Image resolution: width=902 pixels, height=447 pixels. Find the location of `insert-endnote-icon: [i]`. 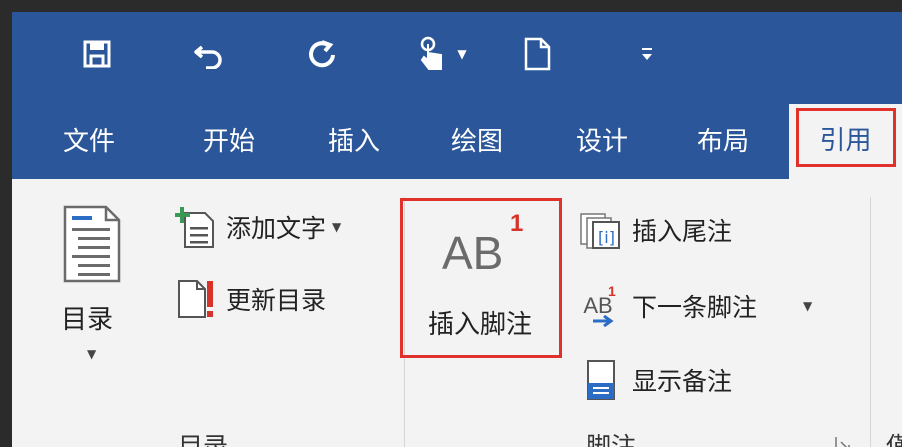

insert-endnote-icon: [i] is located at coordinates (601, 230).